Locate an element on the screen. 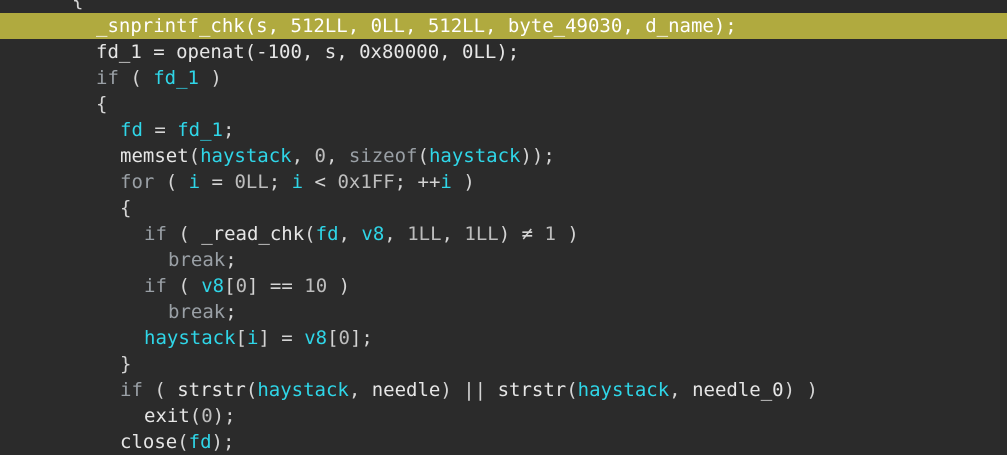  code-token: for is located at coordinates (137, 182).